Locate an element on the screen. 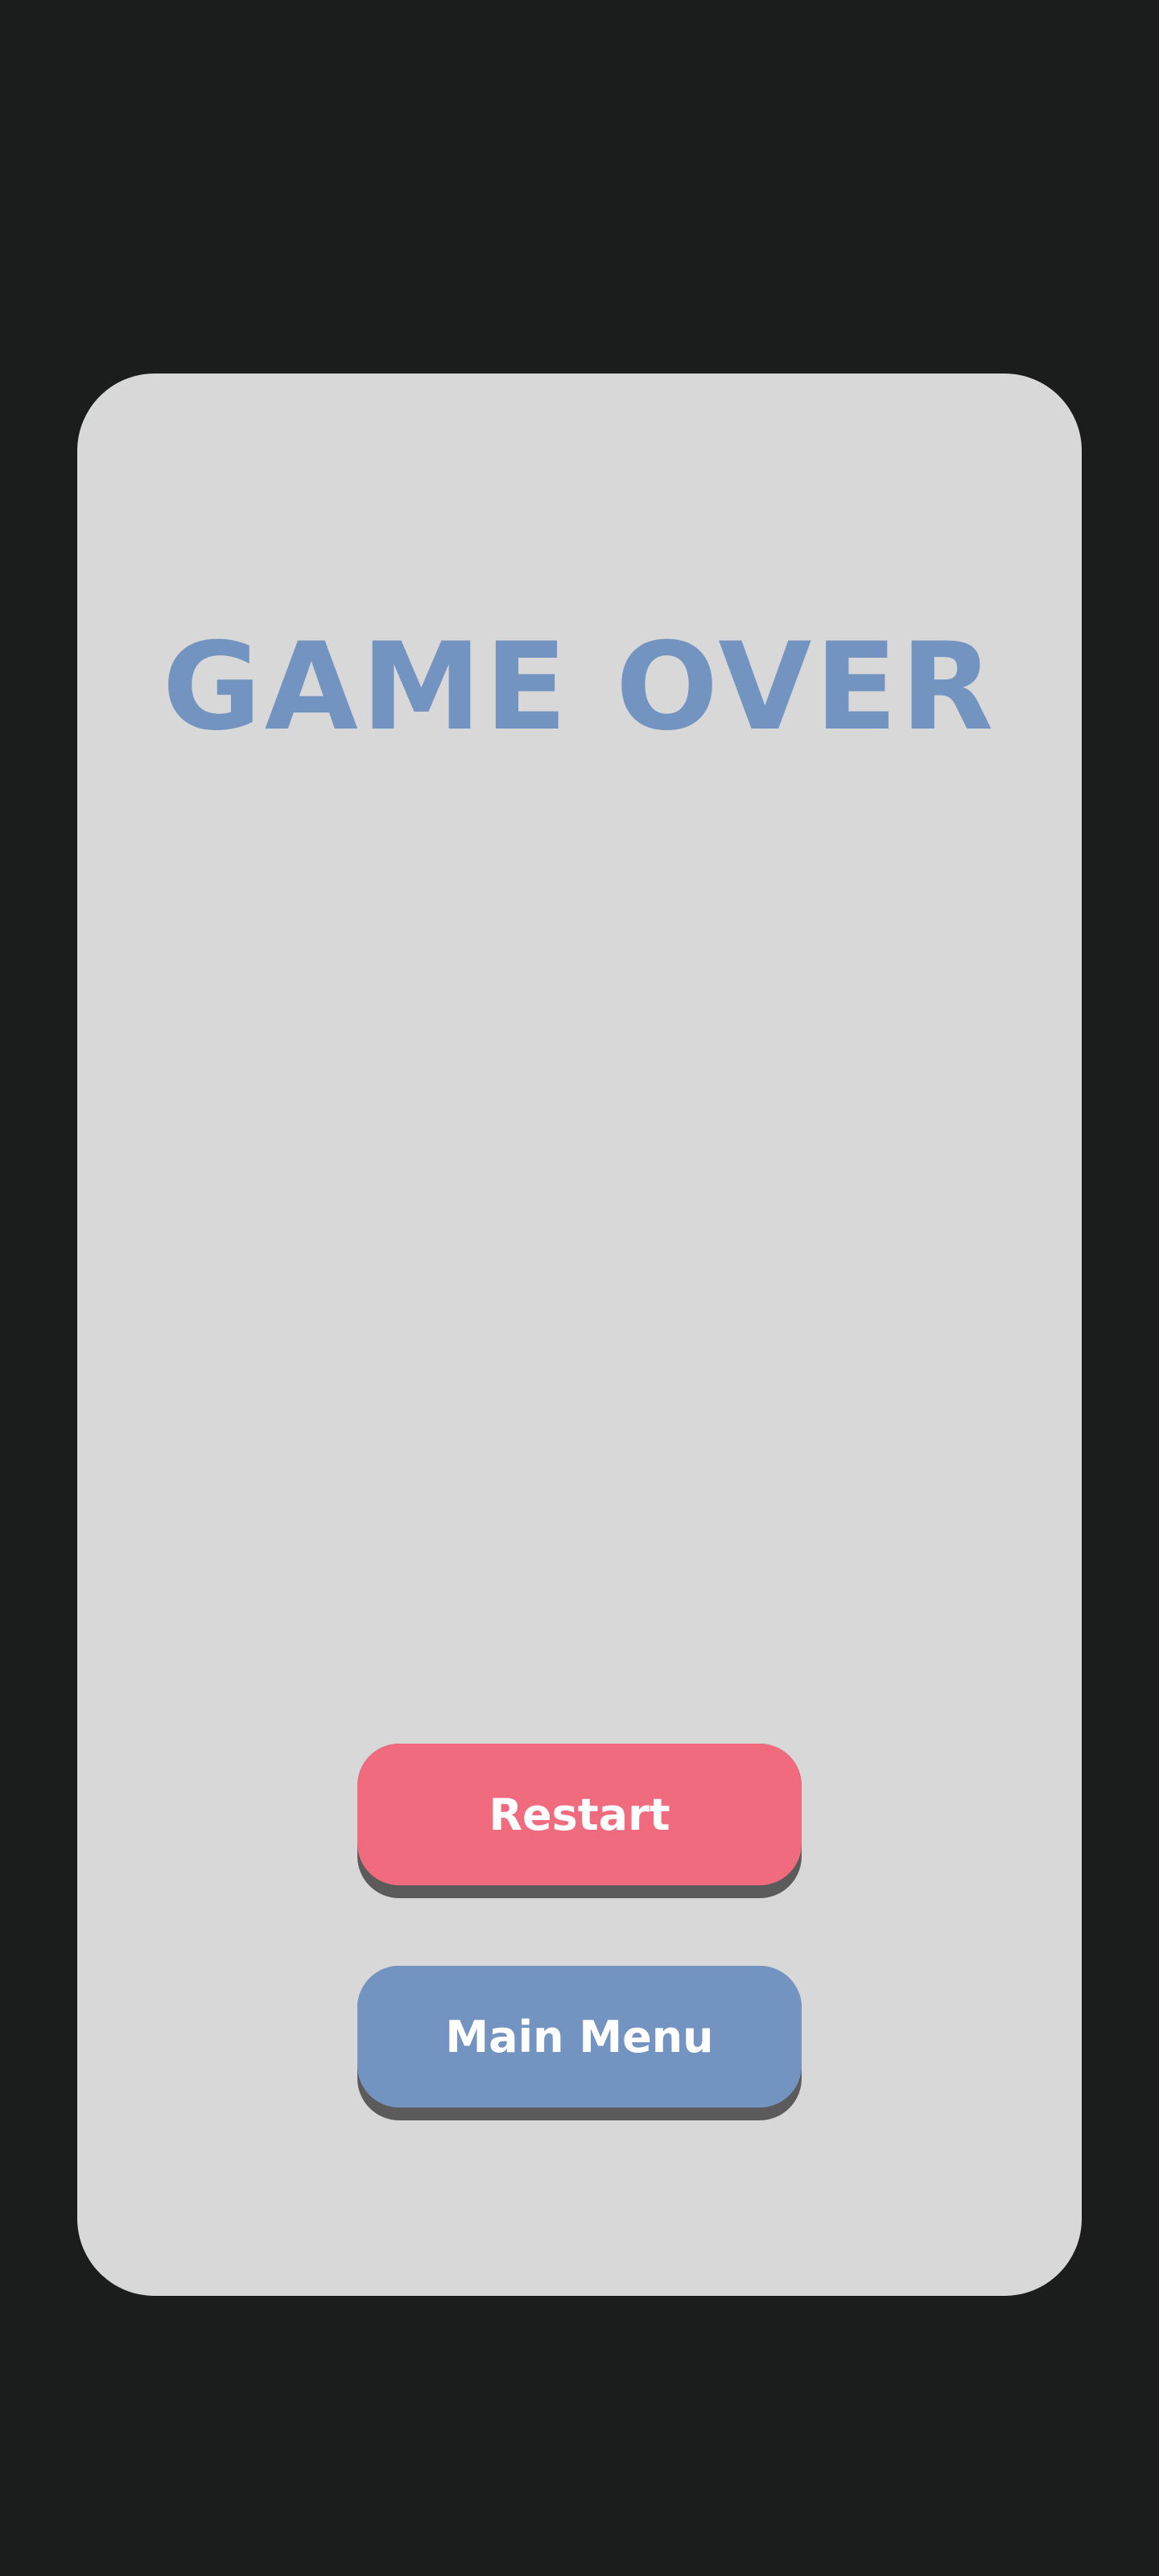 The width and height of the screenshot is (1159, 2576). restart-button-shadow: Restart is located at coordinates (579, 1821).